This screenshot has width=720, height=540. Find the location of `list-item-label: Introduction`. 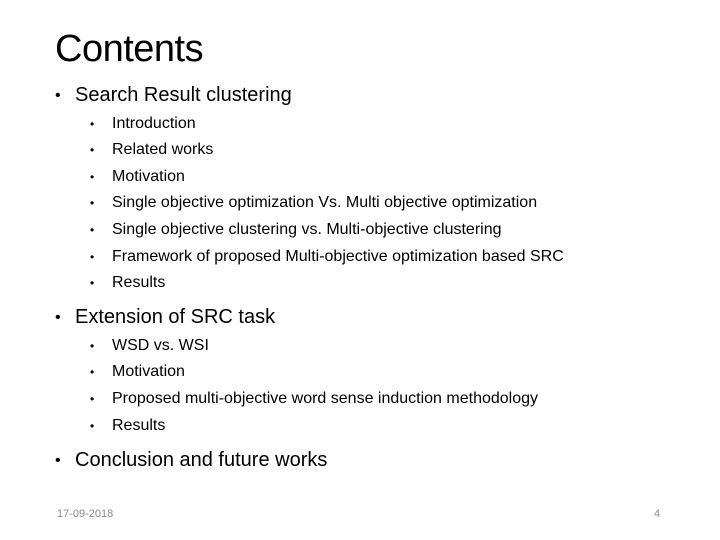

list-item-label: Introduction is located at coordinates (154, 123).